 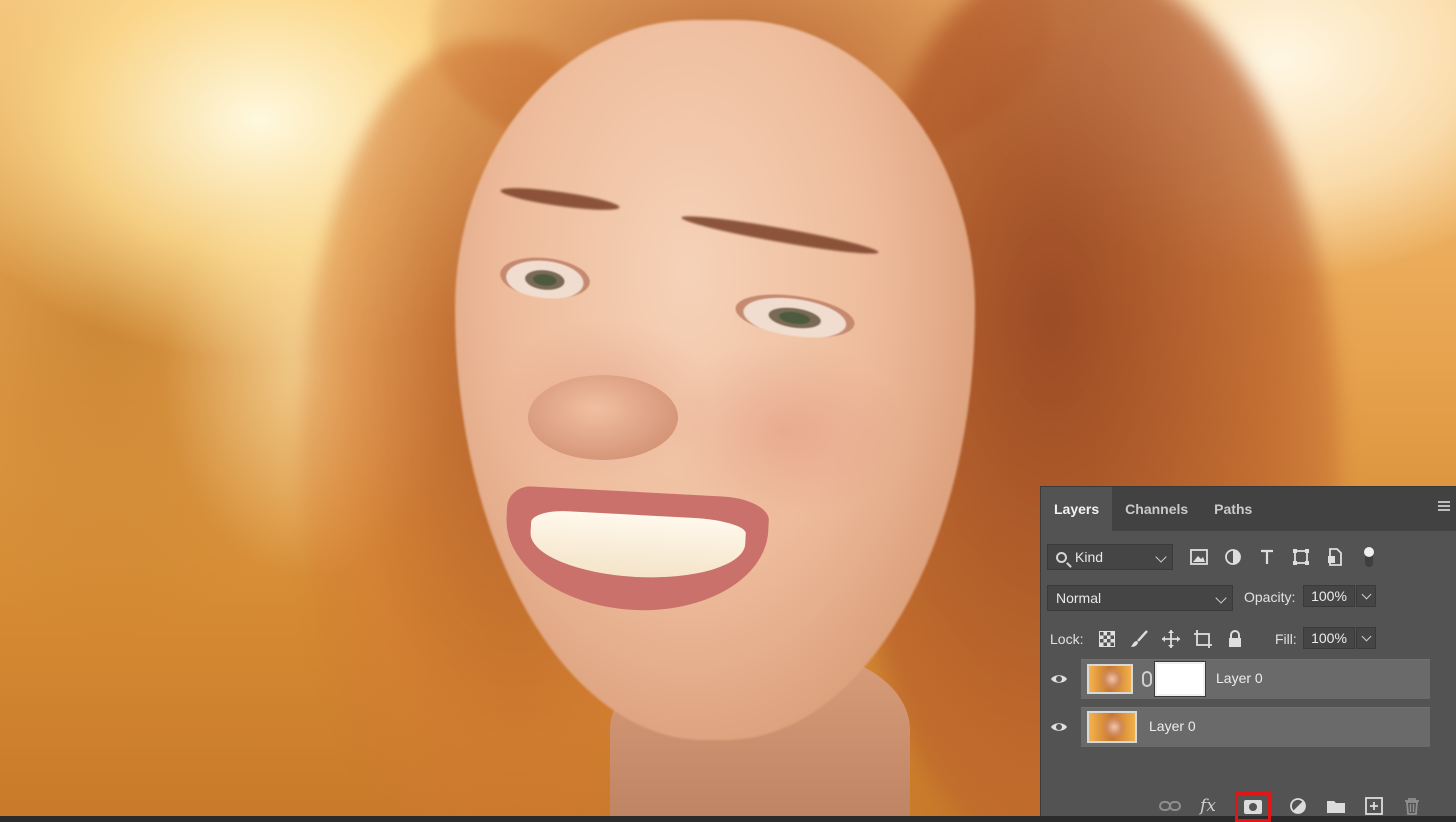 I want to click on filter-toggle-icon, so click(x=1369, y=557).